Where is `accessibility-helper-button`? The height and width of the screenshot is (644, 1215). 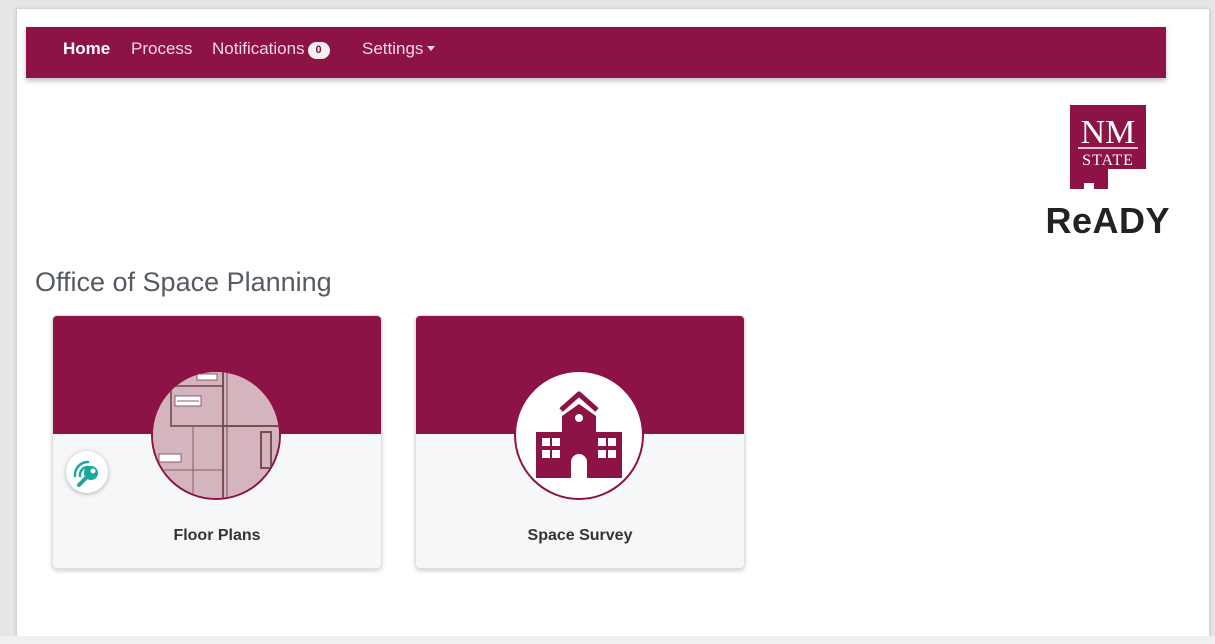
accessibility-helper-button is located at coordinates (87, 472).